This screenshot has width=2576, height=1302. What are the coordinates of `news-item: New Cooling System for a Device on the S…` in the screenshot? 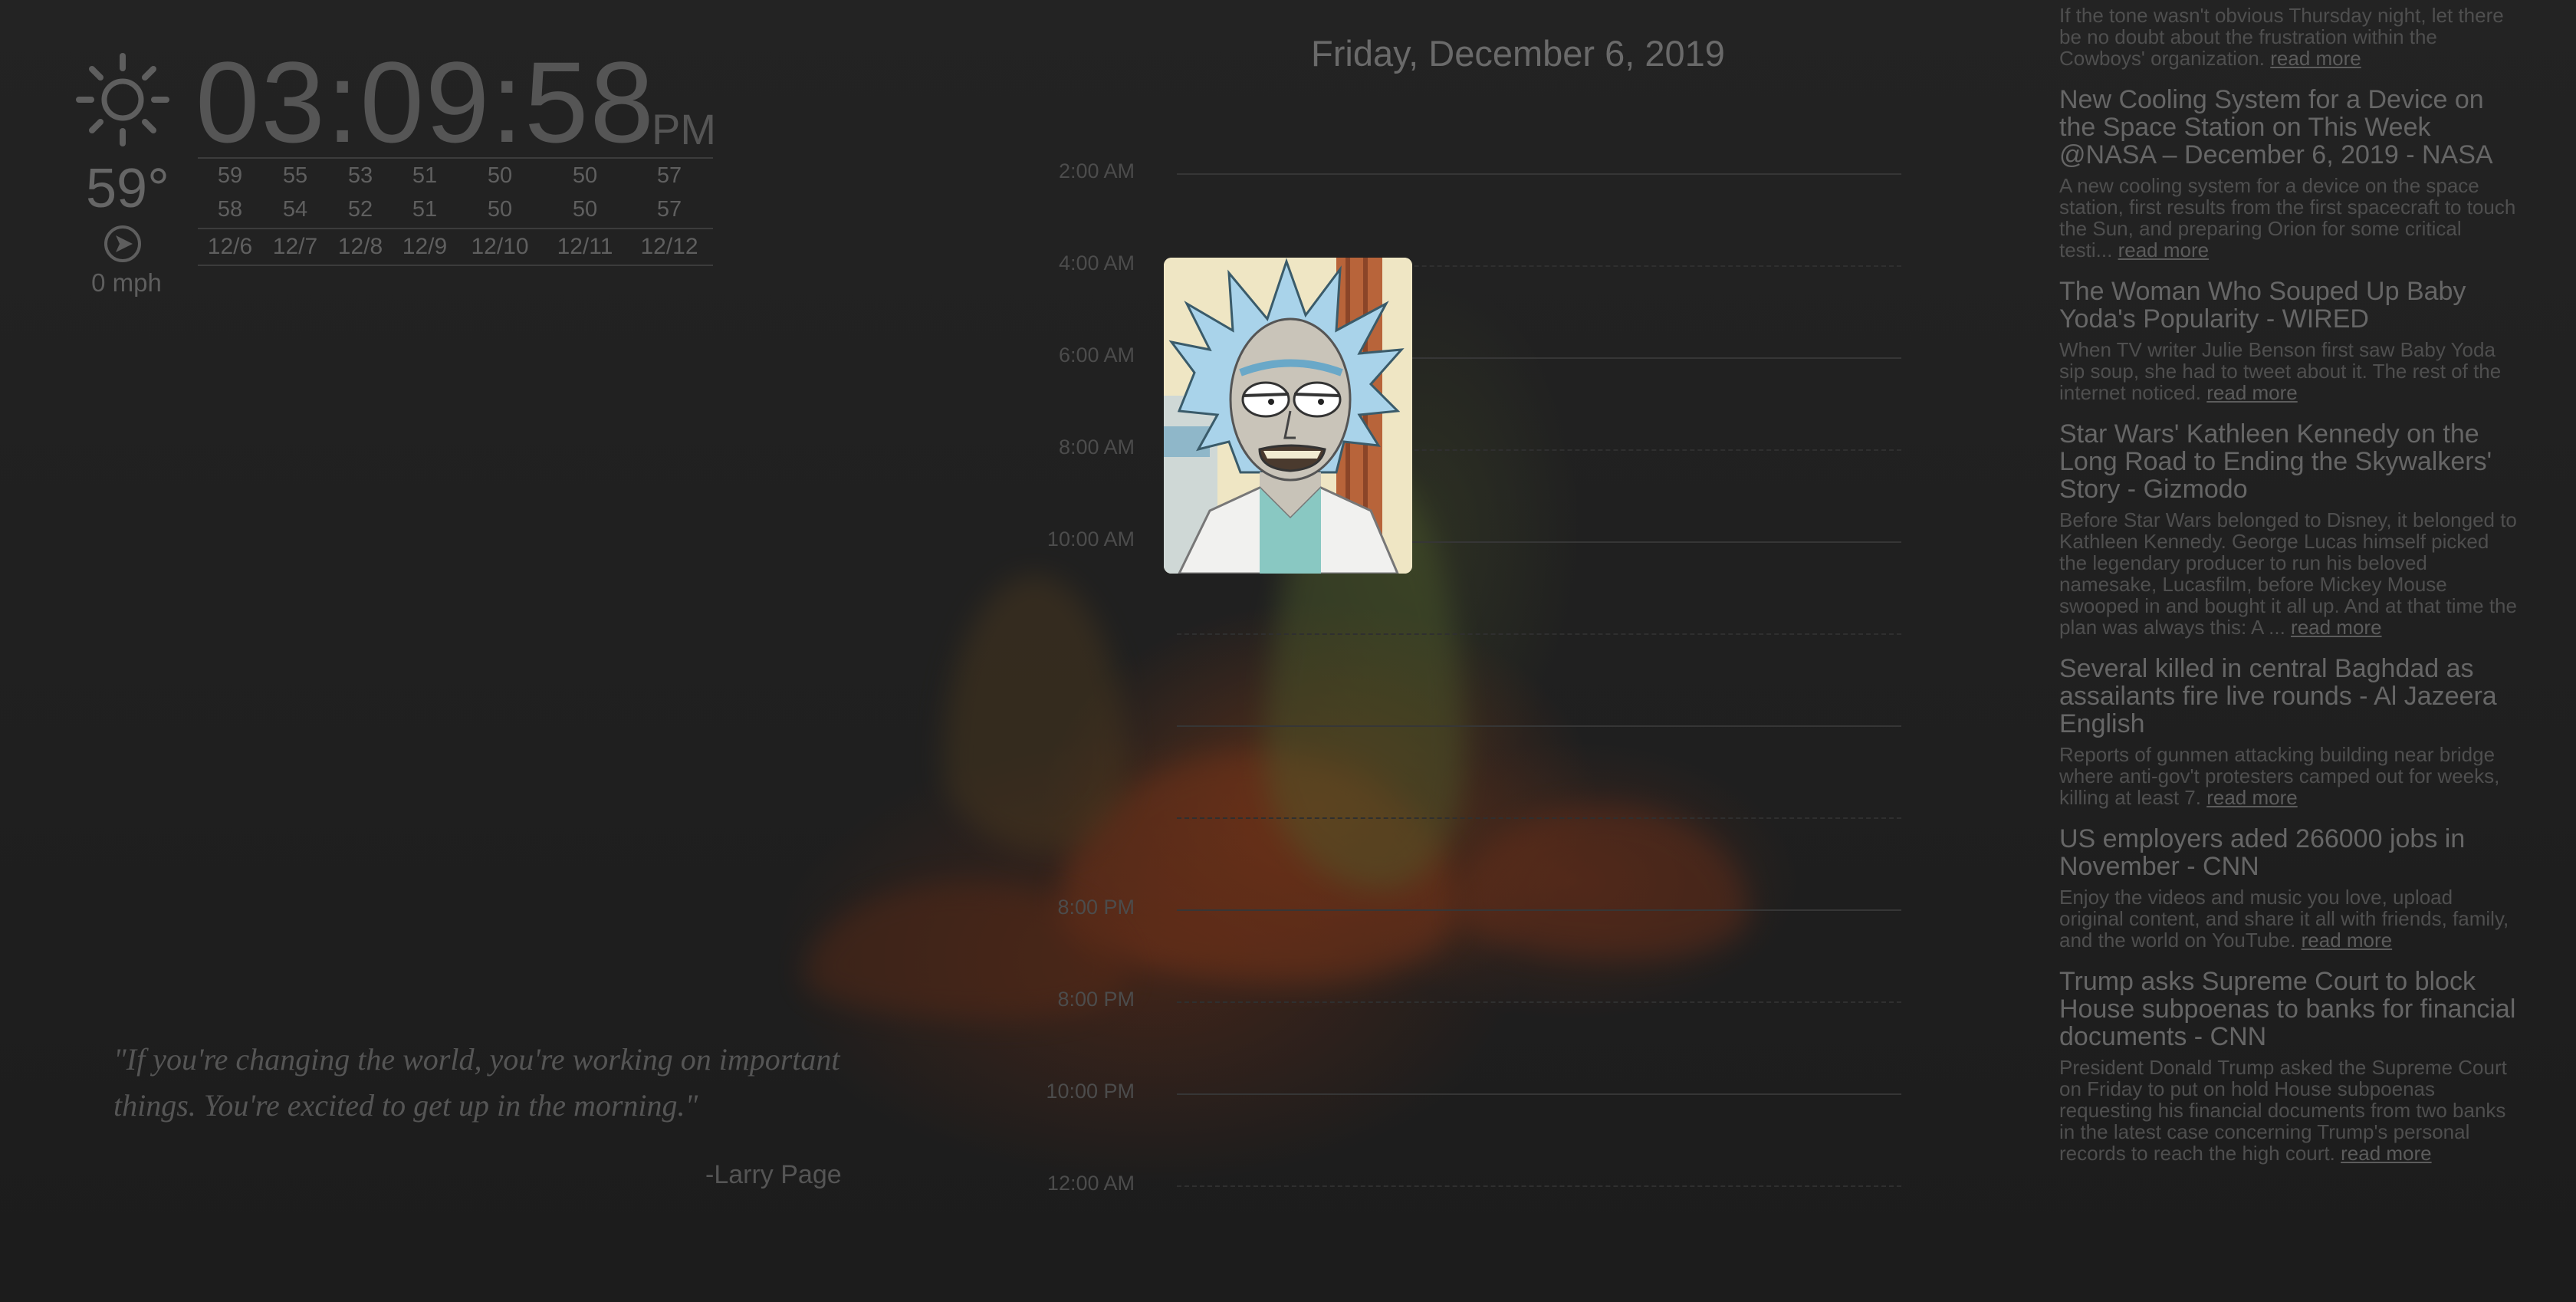 It's located at (2289, 173).